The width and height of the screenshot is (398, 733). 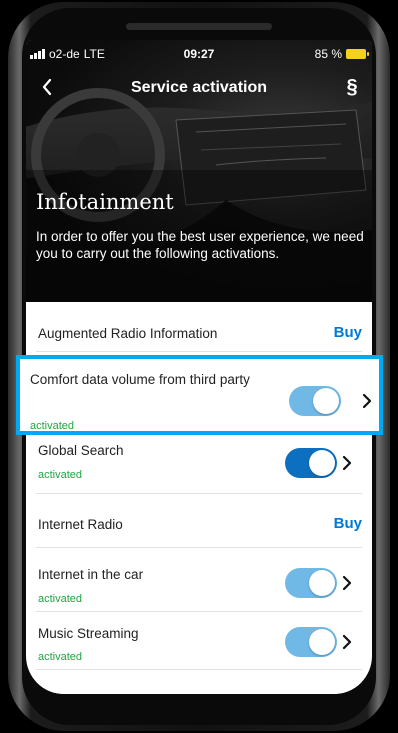 What do you see at coordinates (357, 54) in the screenshot?
I see `battery-icon` at bounding box center [357, 54].